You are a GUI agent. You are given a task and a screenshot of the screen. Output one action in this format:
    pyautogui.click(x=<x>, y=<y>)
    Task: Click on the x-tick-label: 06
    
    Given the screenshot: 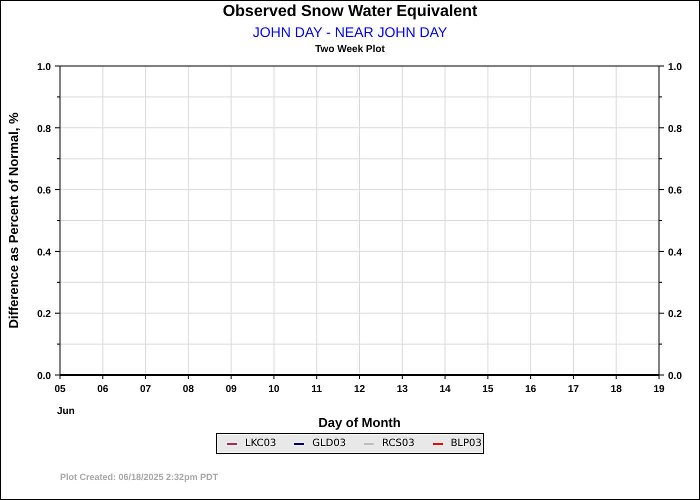 What is the action you would take?
    pyautogui.click(x=102, y=389)
    